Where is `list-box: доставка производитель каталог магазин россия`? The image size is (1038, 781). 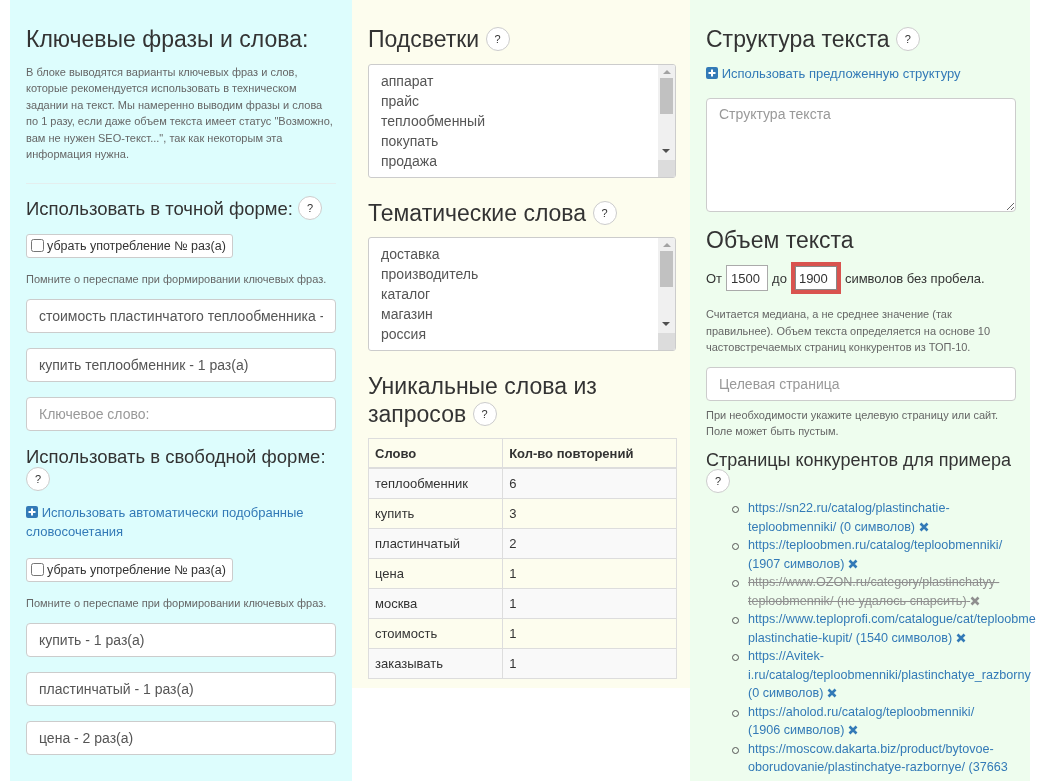
list-box: доставка производитель каталог магазин россия is located at coordinates (522, 294).